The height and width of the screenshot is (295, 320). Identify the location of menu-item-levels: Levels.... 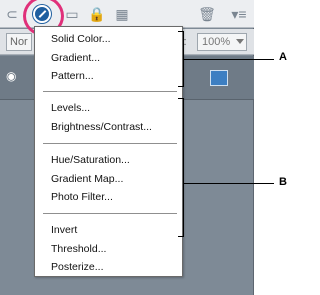
(70, 108).